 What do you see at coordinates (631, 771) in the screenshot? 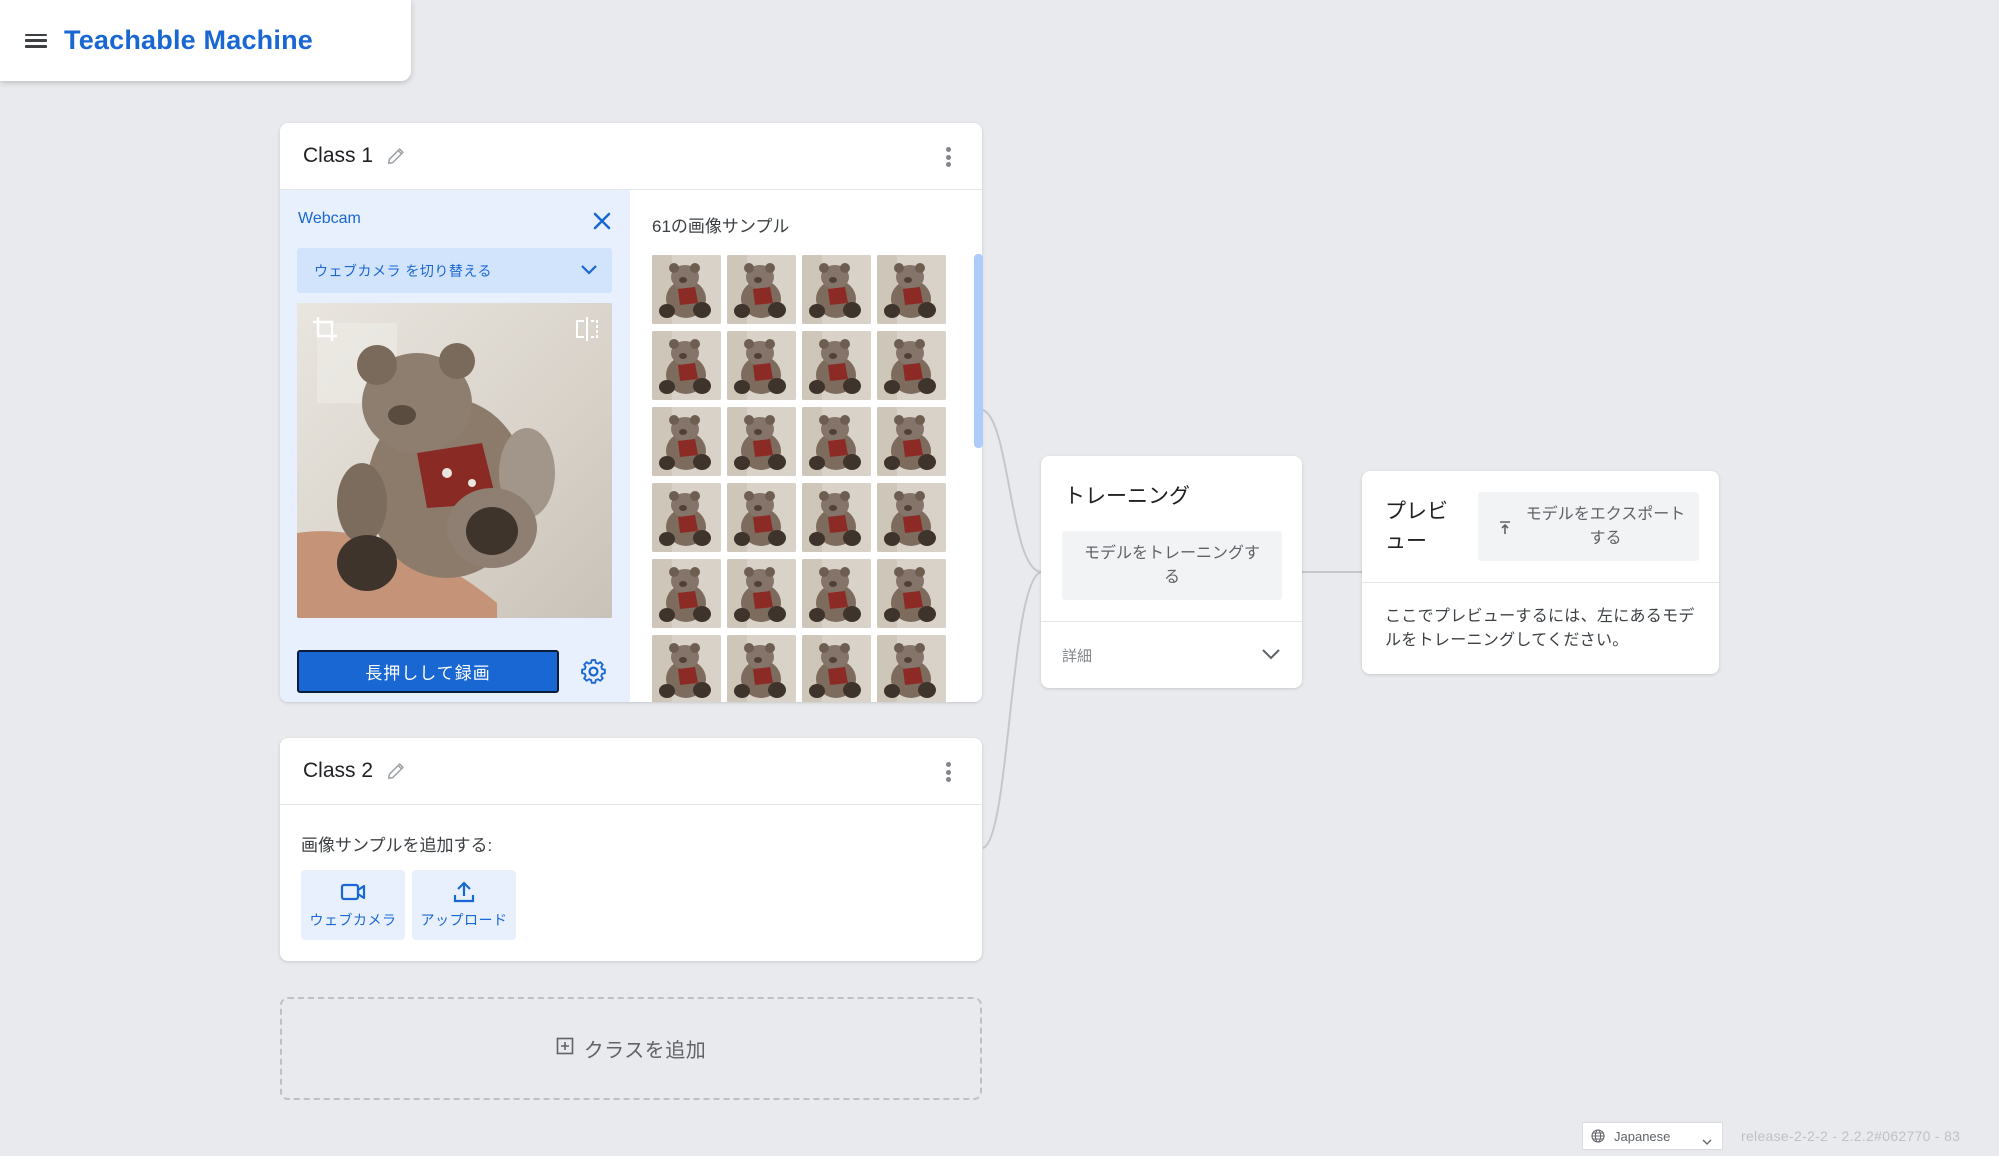
I see `class-header: Class 2` at bounding box center [631, 771].